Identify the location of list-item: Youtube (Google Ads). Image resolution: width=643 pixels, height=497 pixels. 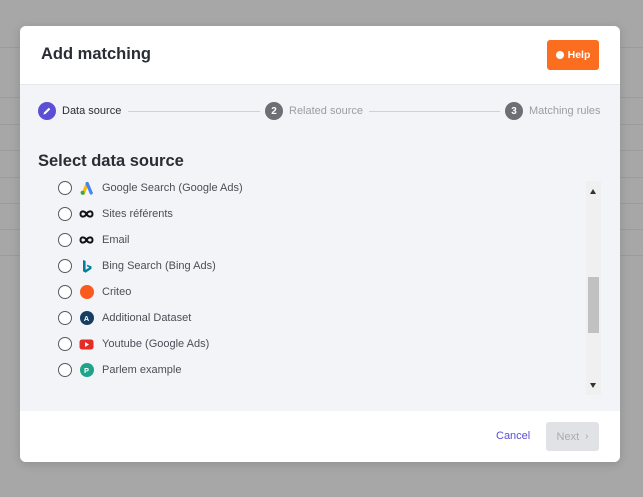
(133, 344).